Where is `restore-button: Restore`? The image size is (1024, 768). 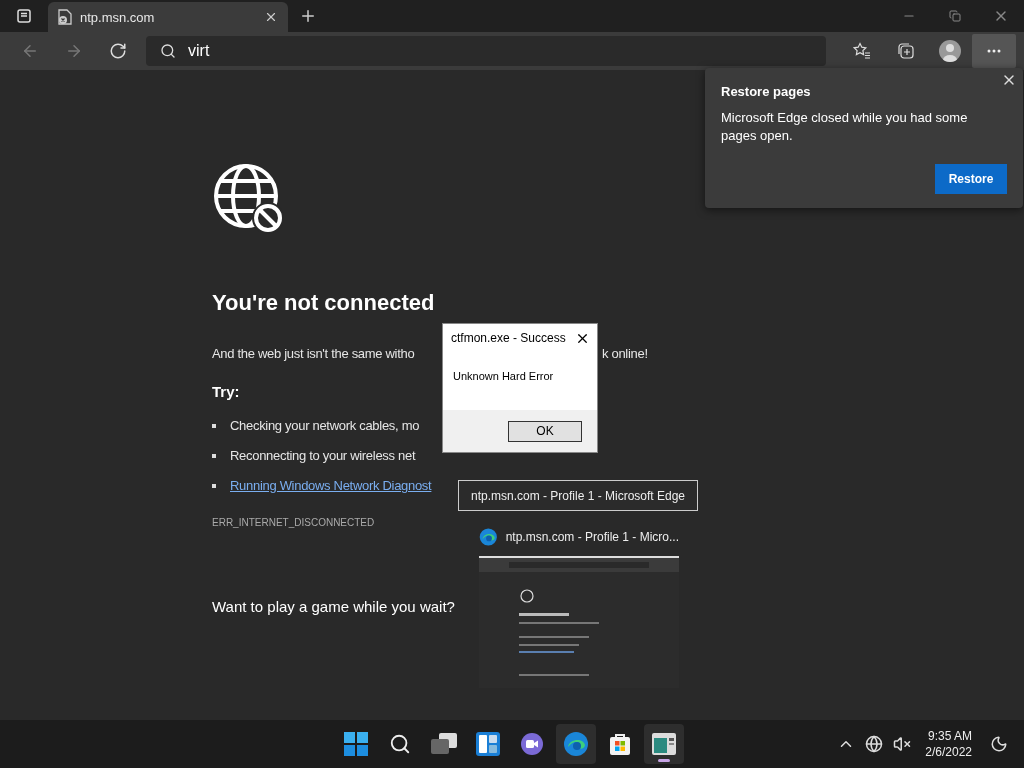 restore-button: Restore is located at coordinates (971, 179).